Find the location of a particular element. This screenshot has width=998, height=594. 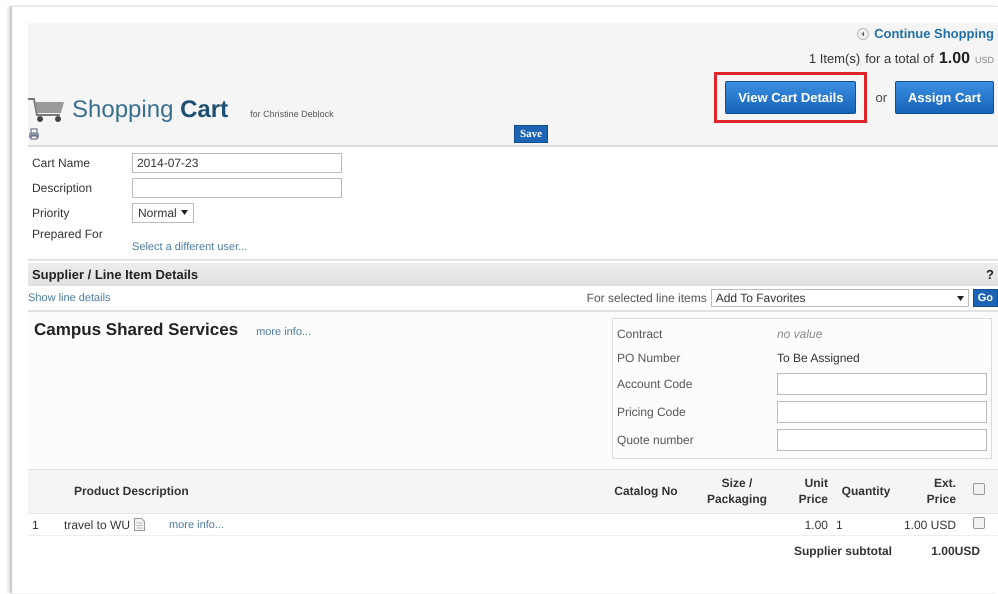

row-number: 1 is located at coordinates (44, 525).